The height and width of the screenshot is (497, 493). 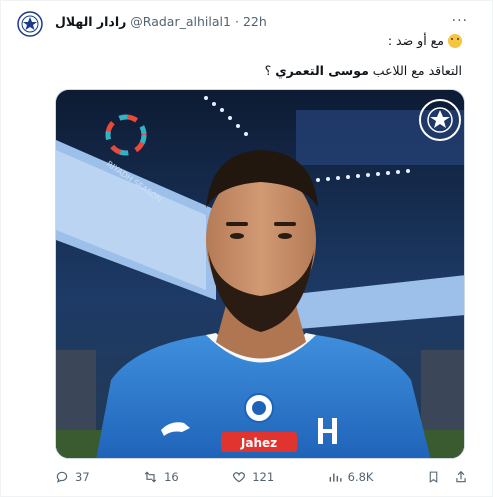 I want to click on like-count: 121, so click(x=263, y=477).